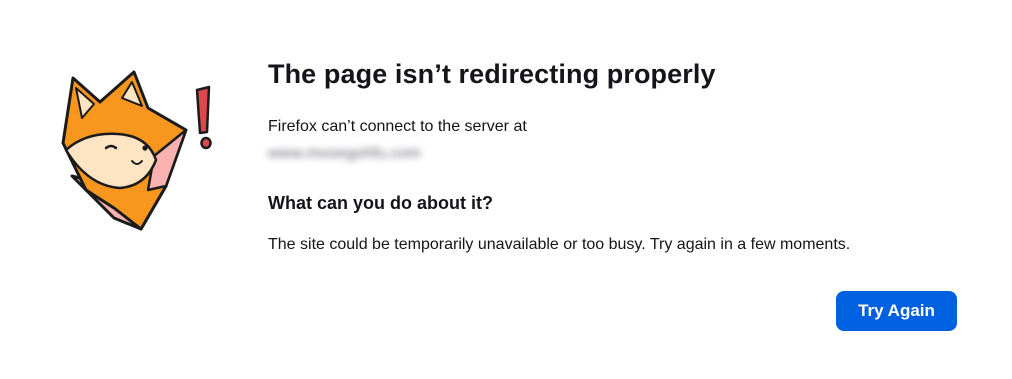 The width and height of the screenshot is (1012, 379). I want to click on fox-with-exclamation-icon, so click(141, 150).